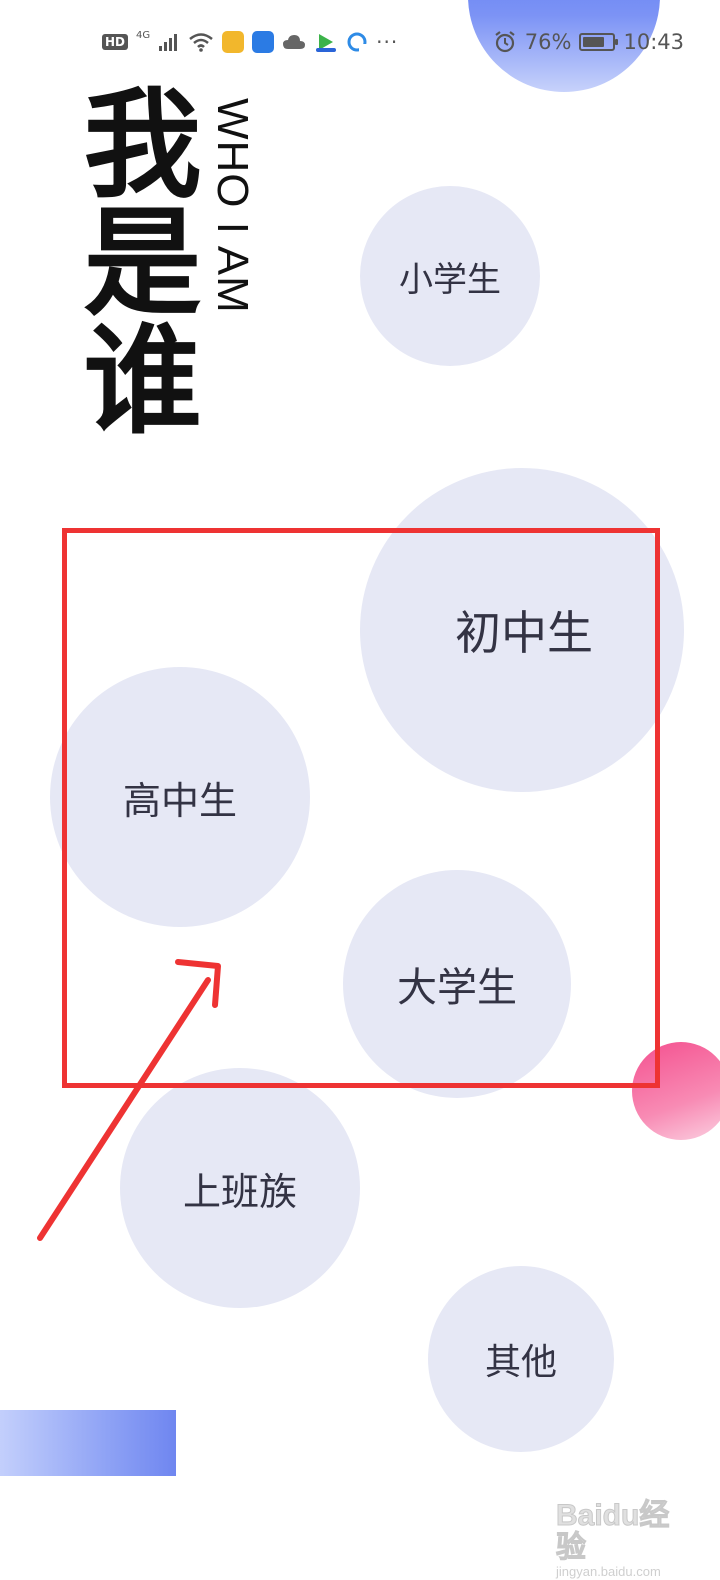 The height and width of the screenshot is (1580, 720). I want to click on video-app-icon, so click(326, 43).